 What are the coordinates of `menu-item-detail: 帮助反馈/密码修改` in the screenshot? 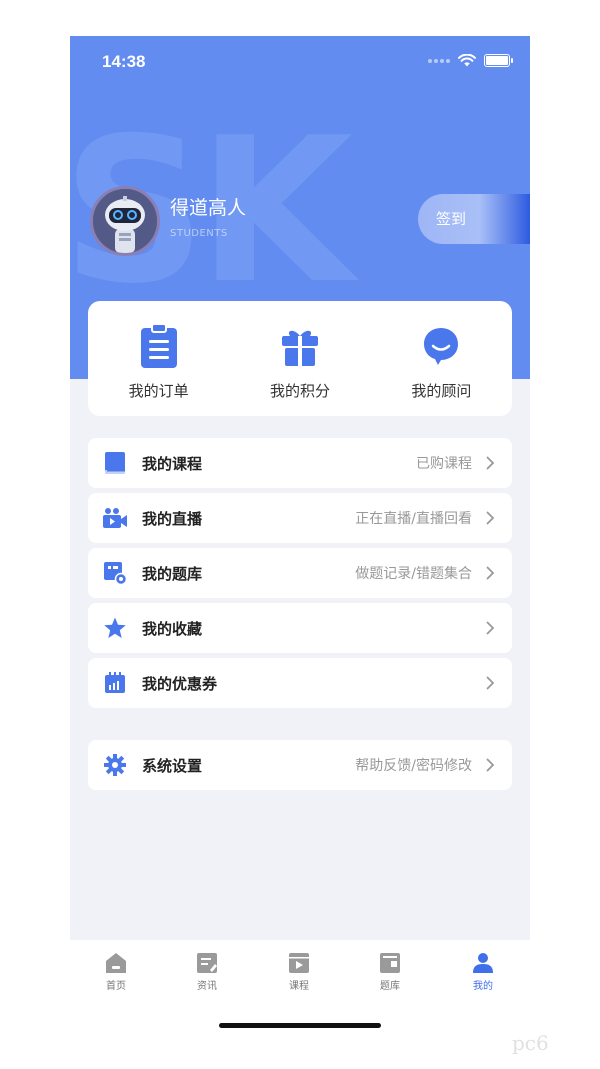 It's located at (413, 766).